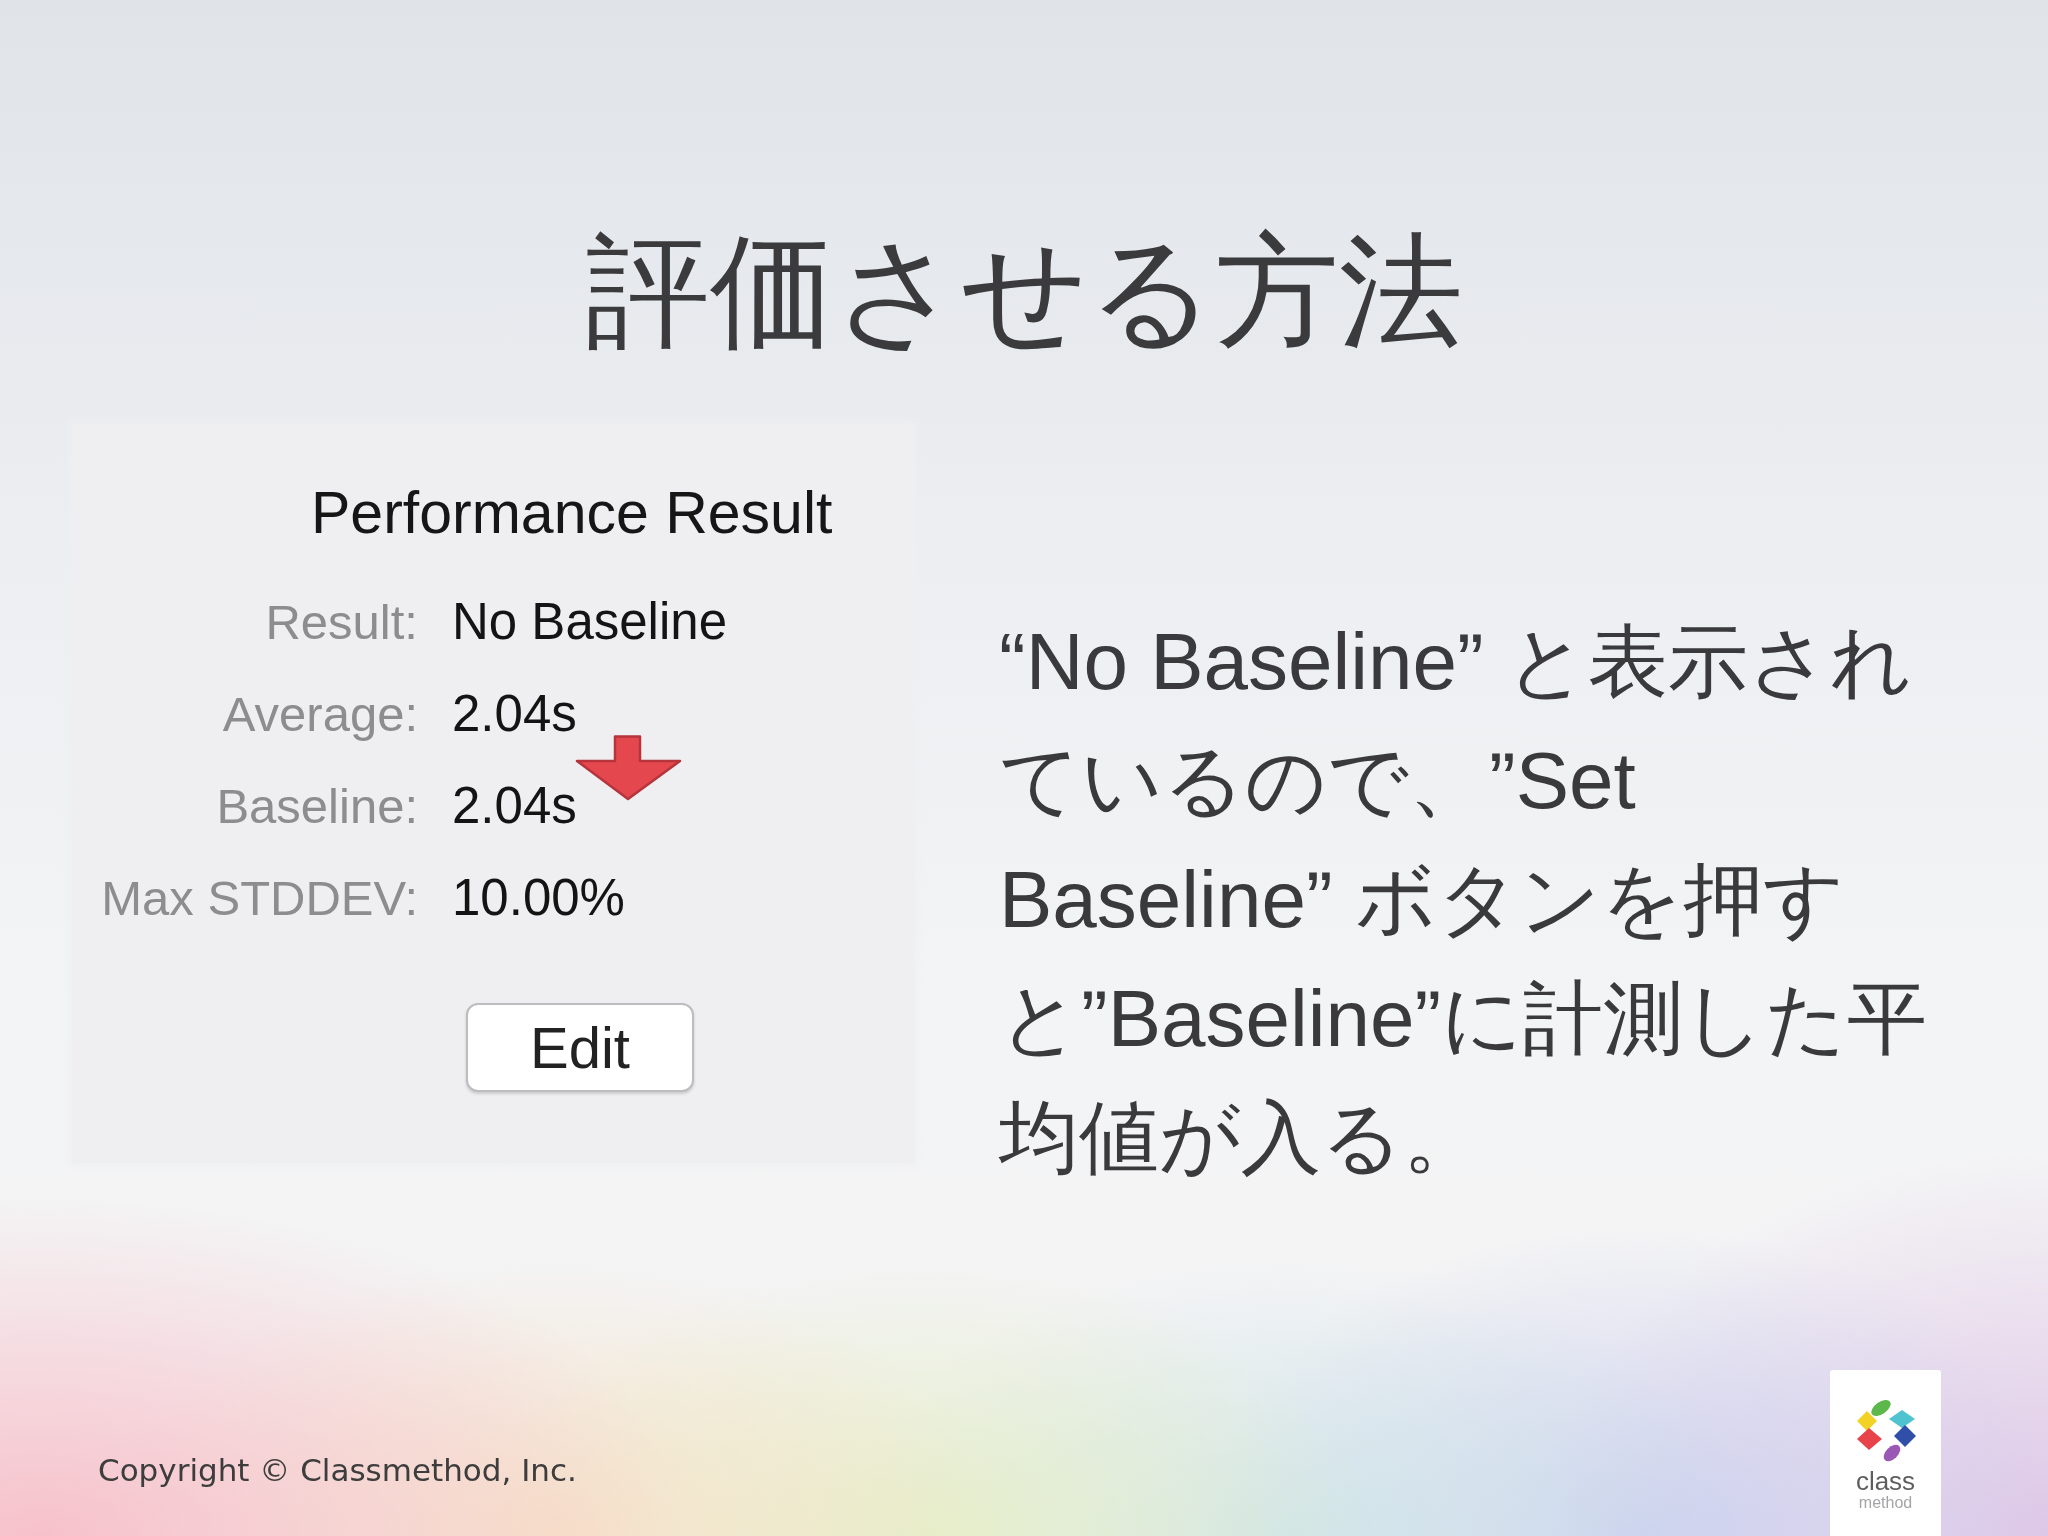 The height and width of the screenshot is (1536, 2048). I want to click on field-value: No Baseline, so click(589, 622).